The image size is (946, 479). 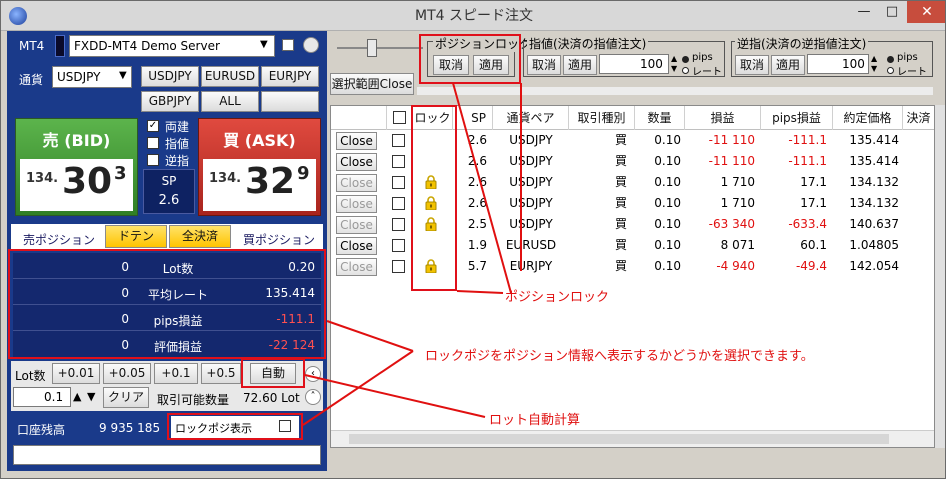 I want to click on vertical-scrollbar, so click(x=940, y=276).